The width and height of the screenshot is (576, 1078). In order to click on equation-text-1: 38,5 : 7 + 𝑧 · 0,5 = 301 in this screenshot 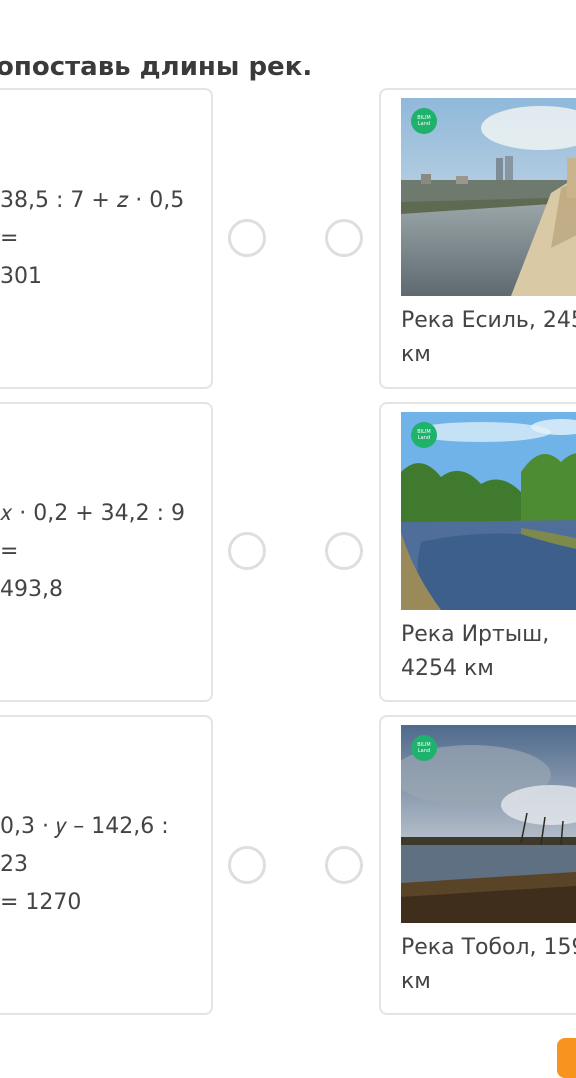, I will do `click(92, 238)`.